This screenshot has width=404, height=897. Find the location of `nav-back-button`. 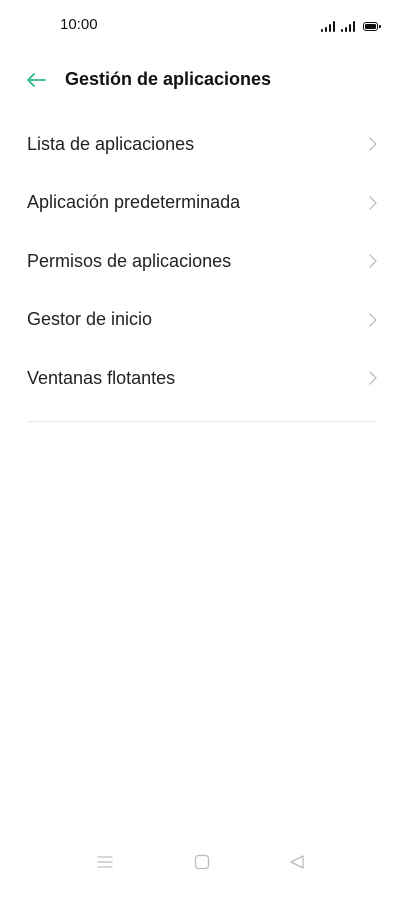

nav-back-button is located at coordinates (297, 862).